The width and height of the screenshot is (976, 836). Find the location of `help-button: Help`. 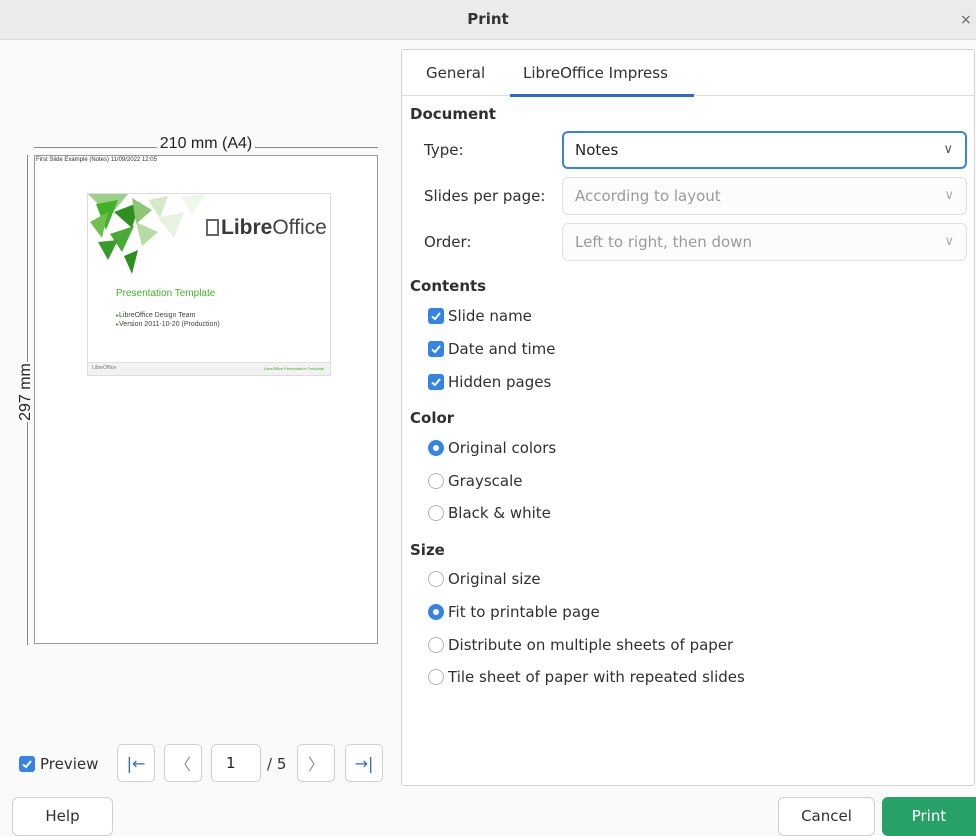

help-button: Help is located at coordinates (62, 816).